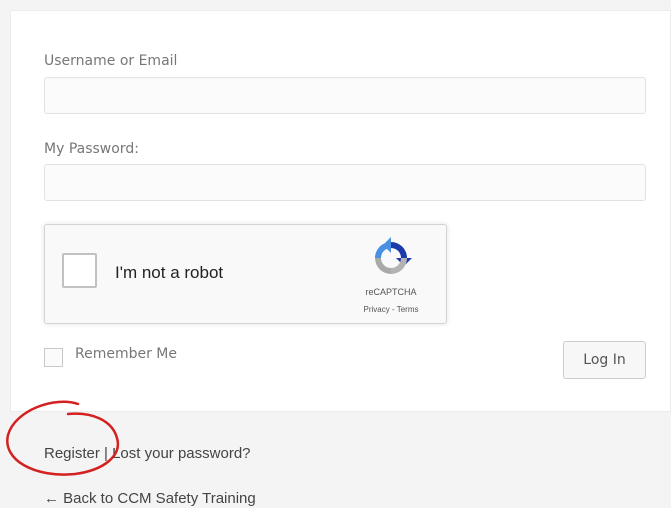  I want to click on log-in-button: Log In, so click(604, 360).